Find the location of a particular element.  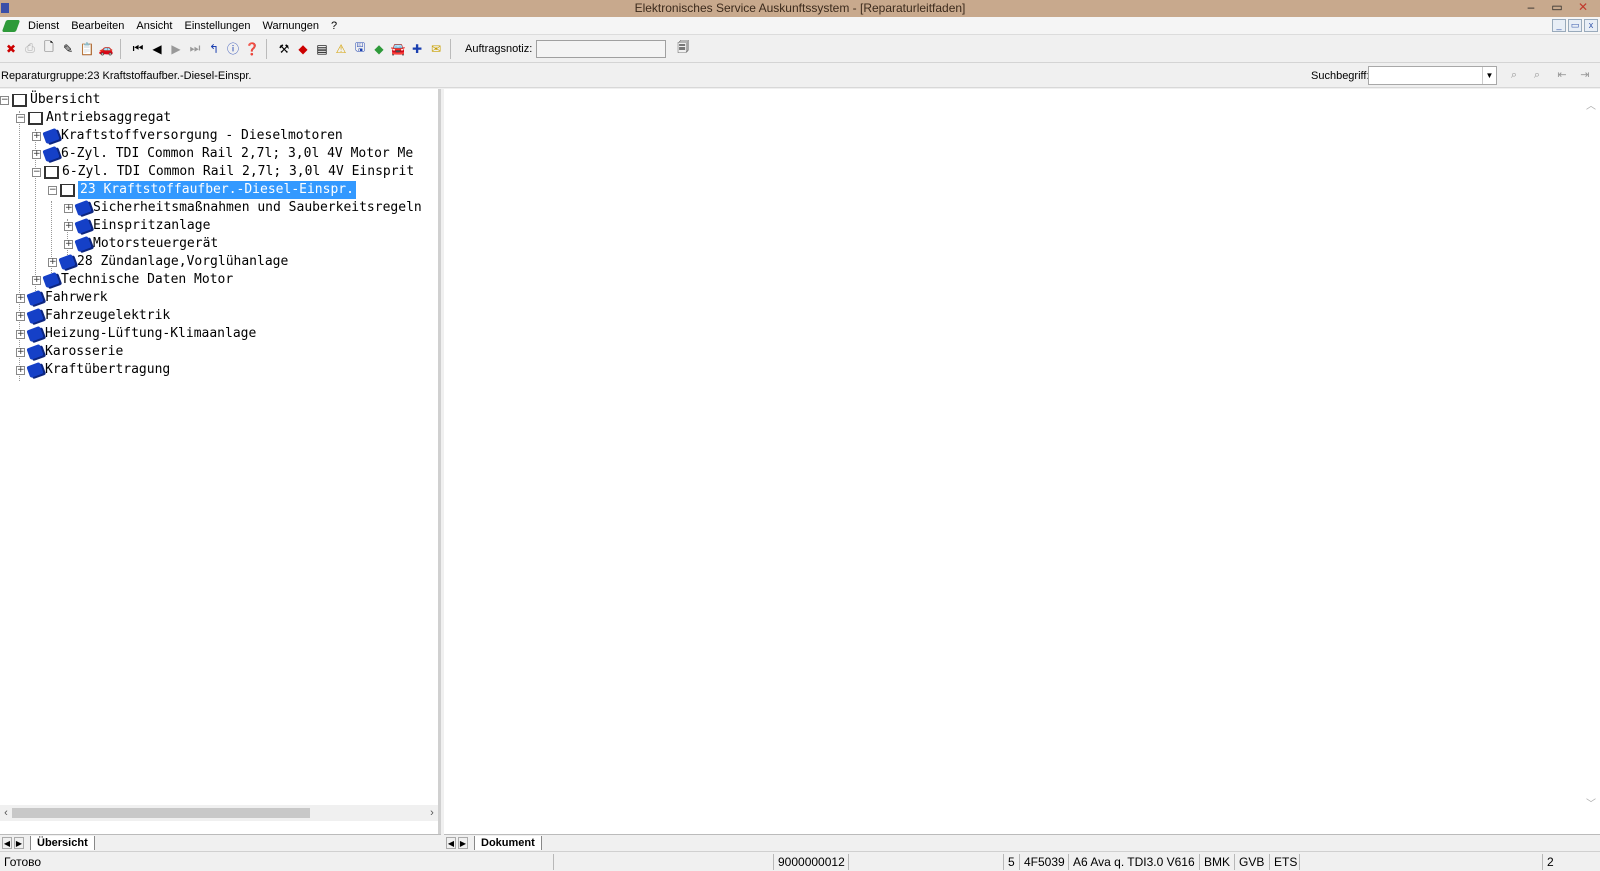

tab-uebersicht: Übersicht is located at coordinates (62, 842).